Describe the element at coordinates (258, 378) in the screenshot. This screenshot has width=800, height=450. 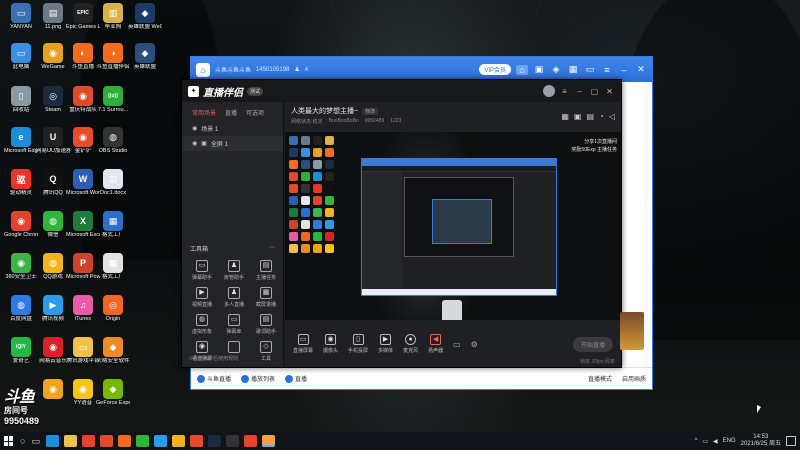
I see `bottom-item: 播放列表` at that location.